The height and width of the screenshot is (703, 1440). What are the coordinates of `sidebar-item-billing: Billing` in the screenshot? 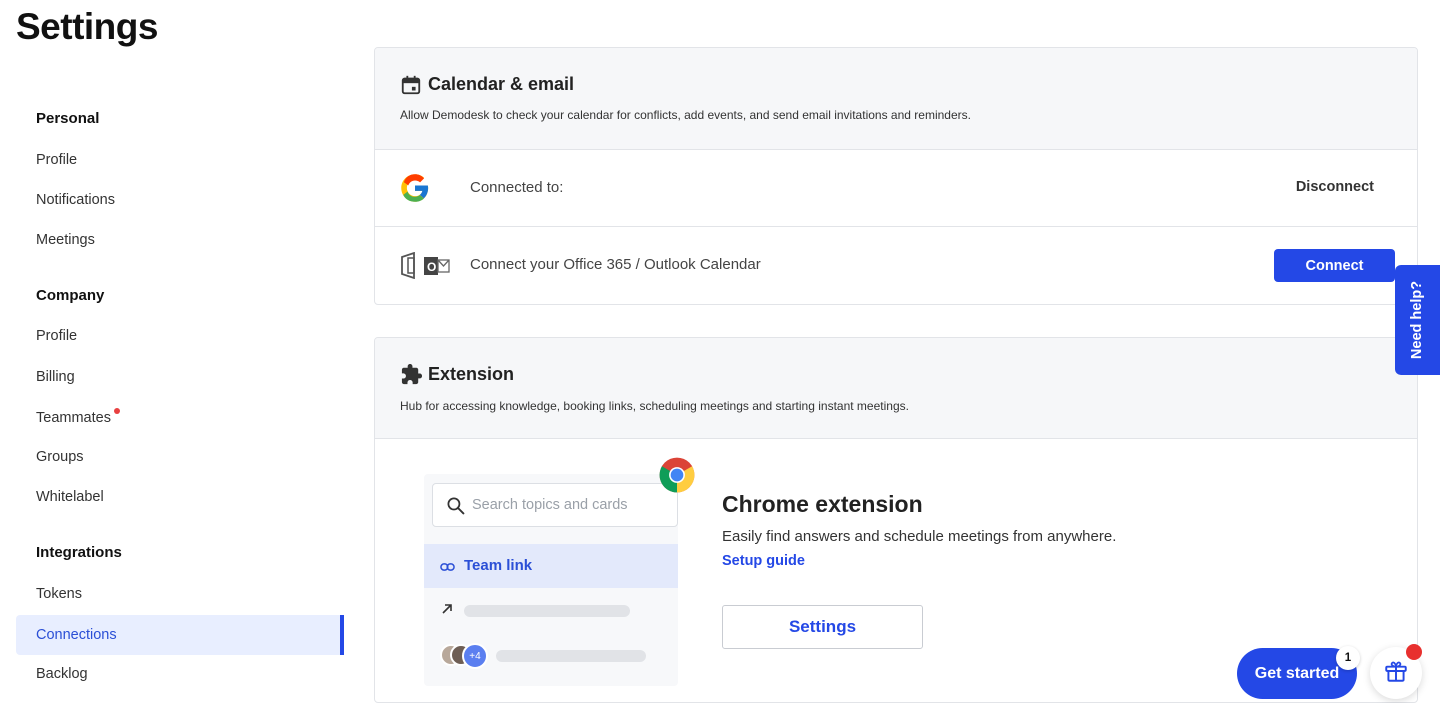 It's located at (180, 377).